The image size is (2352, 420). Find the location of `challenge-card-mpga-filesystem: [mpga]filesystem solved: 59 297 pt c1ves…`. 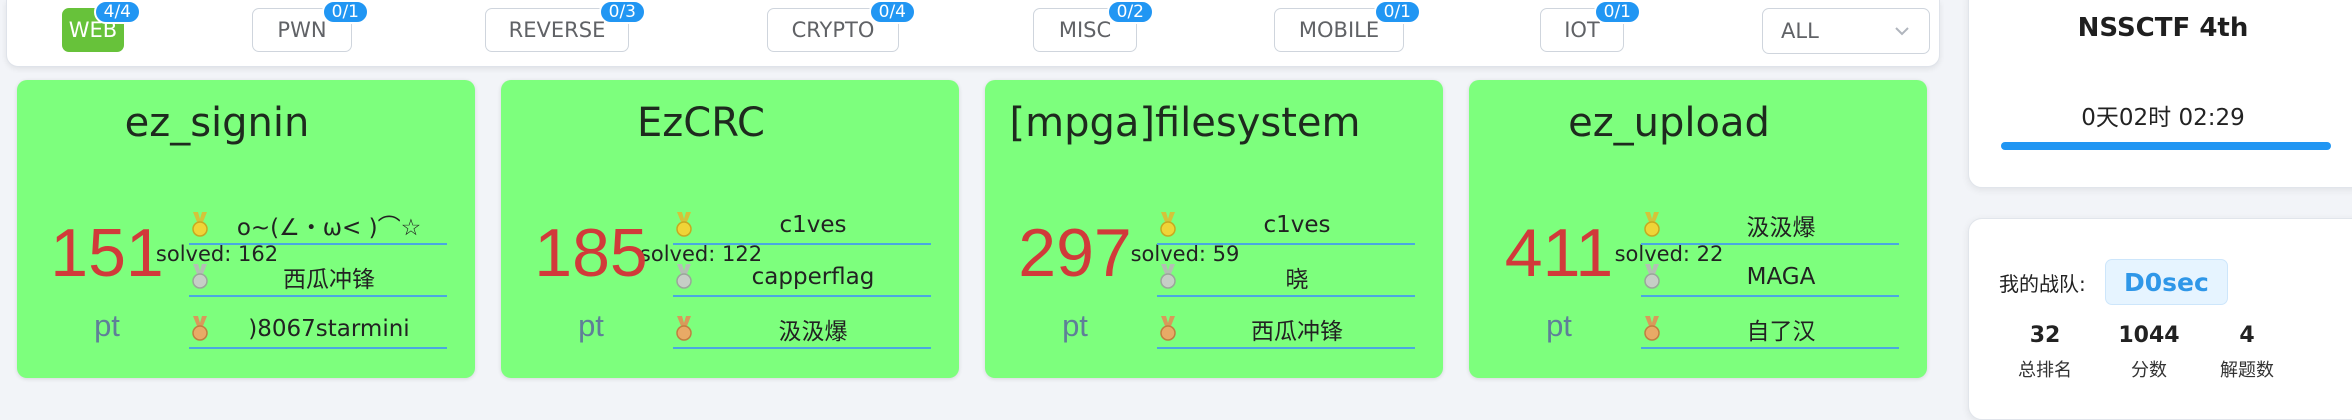

challenge-card-mpga-filesystem: [mpga]filesystem solved: 59 297 pt c1ves… is located at coordinates (1214, 229).